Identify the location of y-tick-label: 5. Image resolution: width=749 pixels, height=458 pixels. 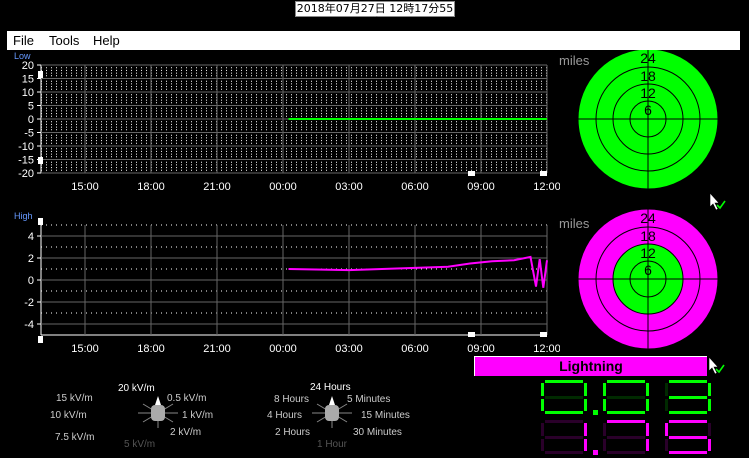
(31, 107).